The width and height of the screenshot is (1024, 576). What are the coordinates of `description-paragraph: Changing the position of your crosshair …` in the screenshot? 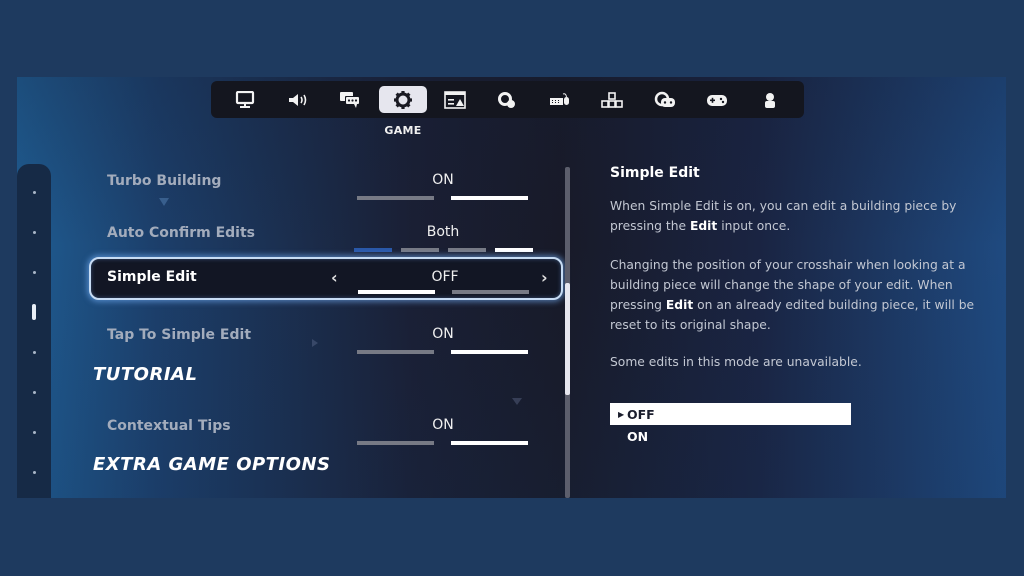 It's located at (802, 295).